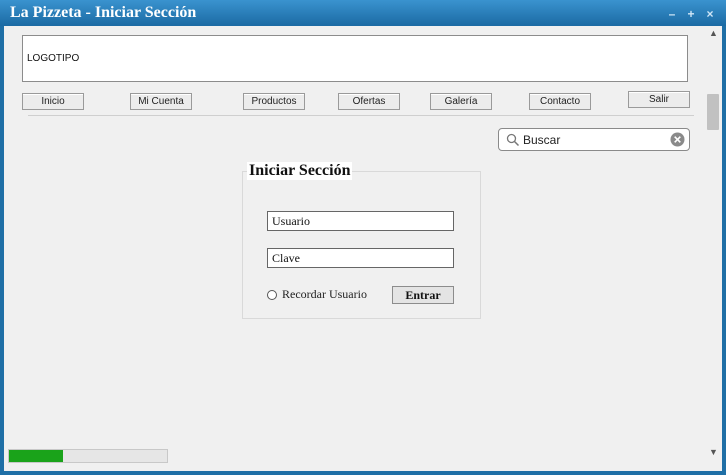 This screenshot has height=475, width=726. What do you see at coordinates (542, 140) in the screenshot?
I see `search-text: Buscar` at bounding box center [542, 140].